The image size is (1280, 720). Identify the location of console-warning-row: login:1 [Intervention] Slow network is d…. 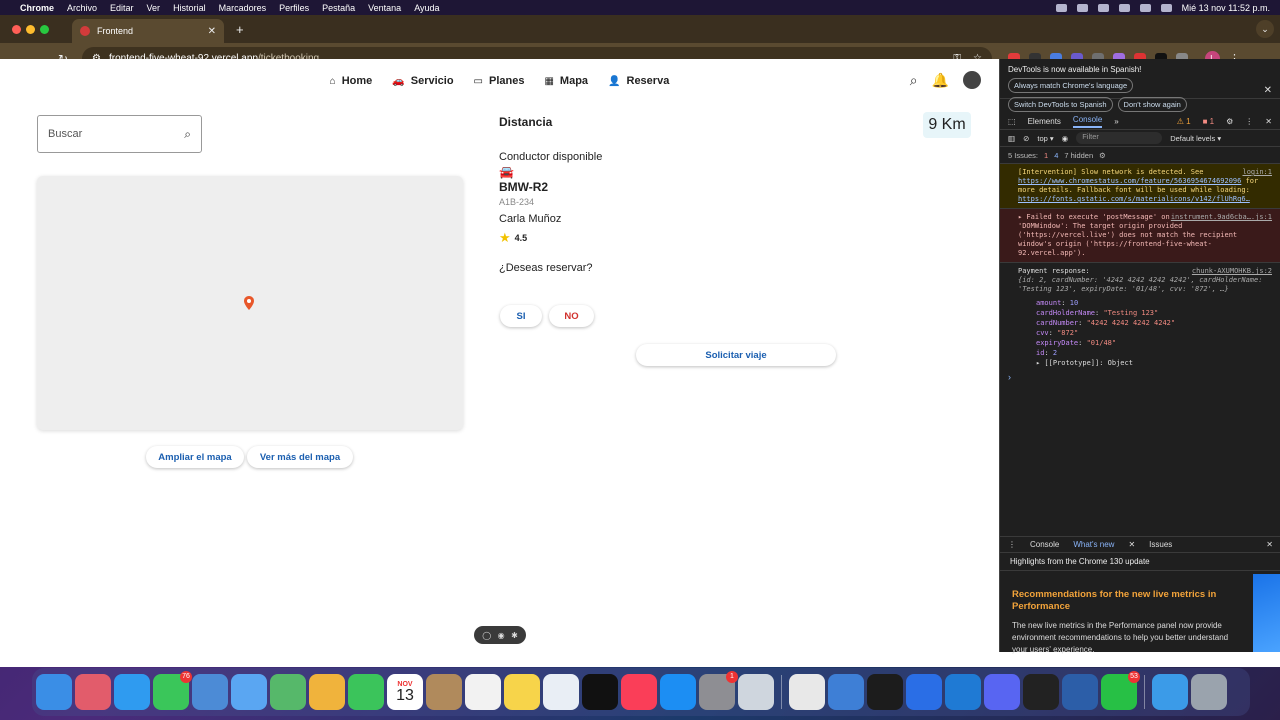
(1140, 186).